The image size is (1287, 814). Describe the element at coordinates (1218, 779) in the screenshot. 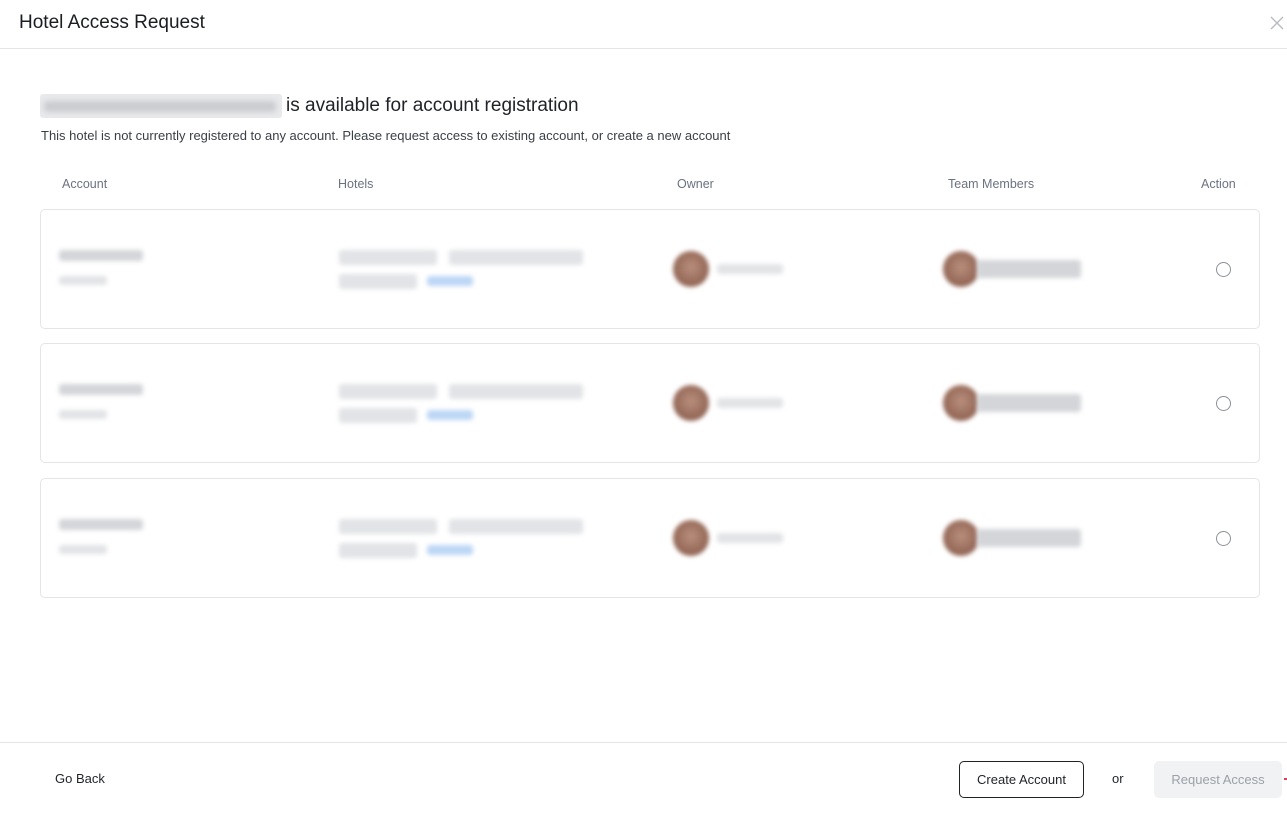

I see `request-access-button: Request Access` at that location.